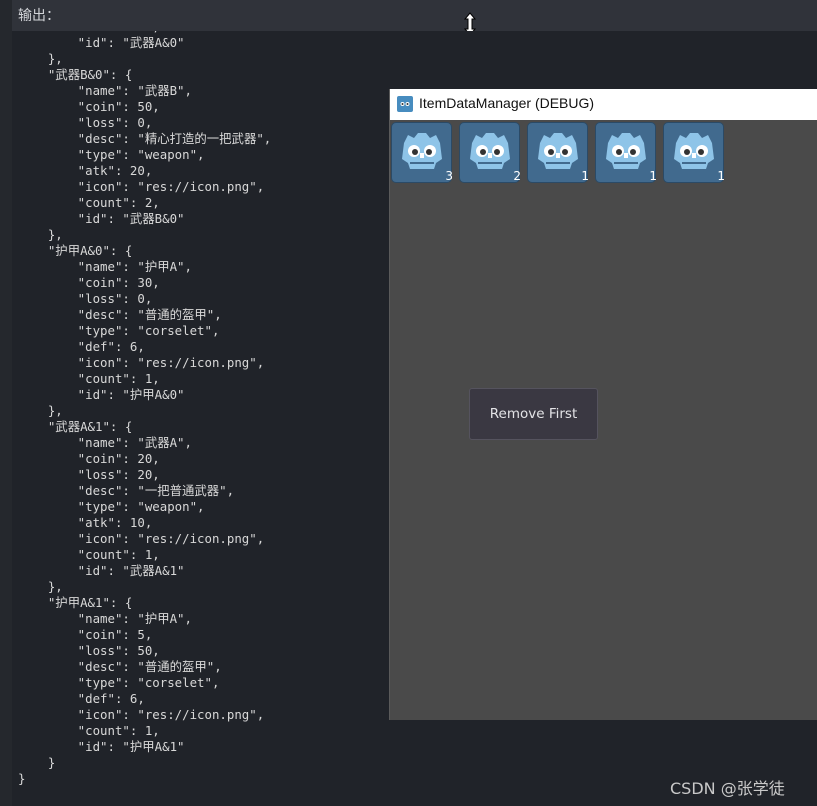 The image size is (817, 806). What do you see at coordinates (727, 788) in the screenshot?
I see `csdn-watermark: CSDN @张学徒` at bounding box center [727, 788].